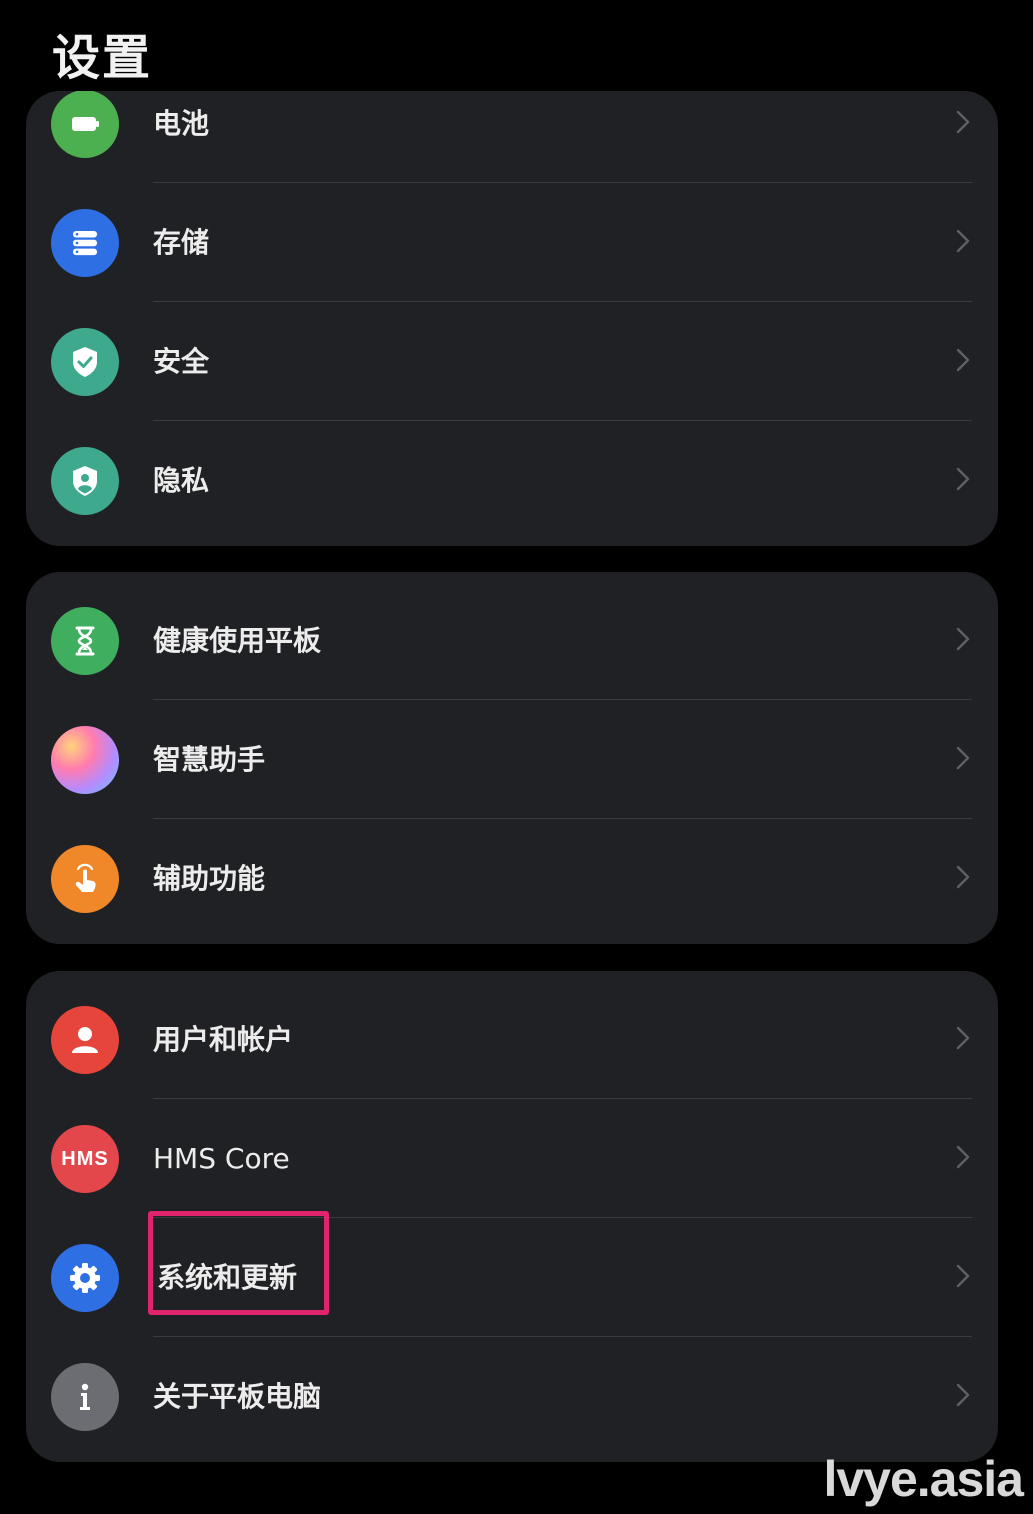 Image resolution: width=1033 pixels, height=1514 pixels. Describe the element at coordinates (85, 124) in the screenshot. I see `battery-icon` at that location.